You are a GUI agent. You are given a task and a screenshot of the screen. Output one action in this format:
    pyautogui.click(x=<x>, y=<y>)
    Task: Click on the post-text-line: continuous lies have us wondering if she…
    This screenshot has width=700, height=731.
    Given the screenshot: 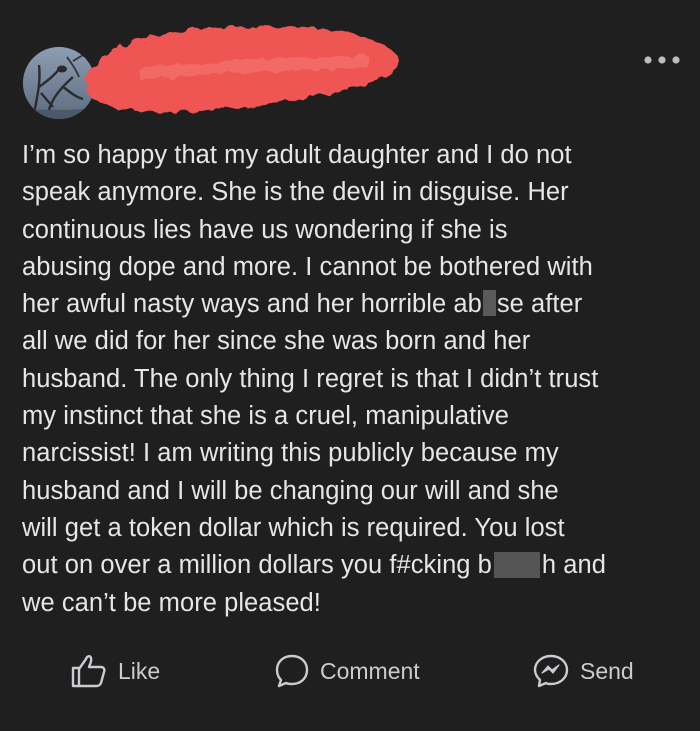 What is the action you would take?
    pyautogui.click(x=265, y=229)
    